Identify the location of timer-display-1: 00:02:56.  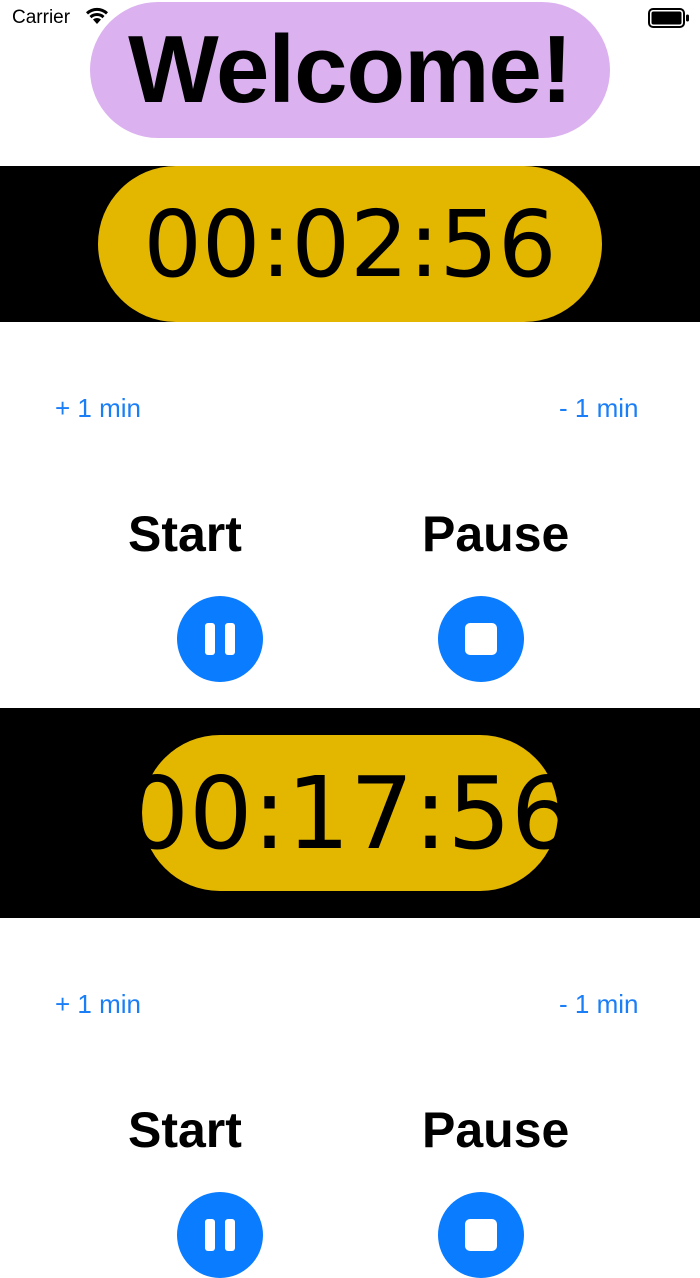
(350, 244).